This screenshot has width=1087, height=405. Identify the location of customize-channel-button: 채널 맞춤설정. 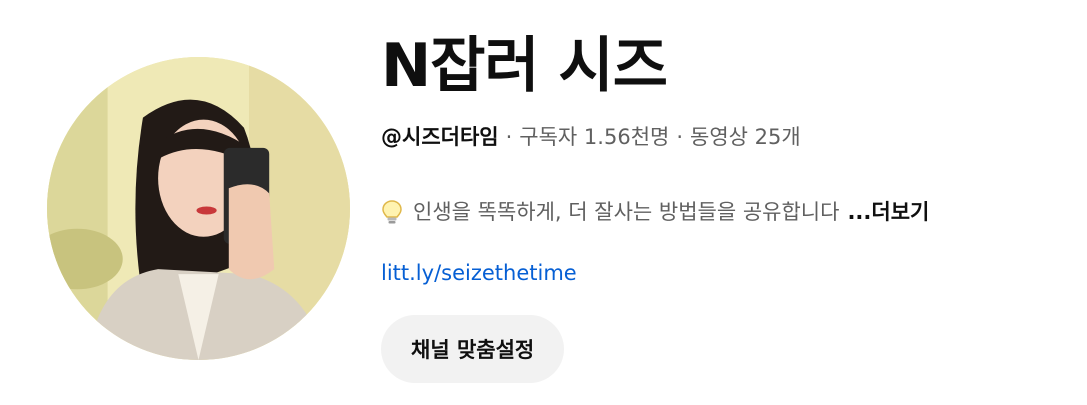
(473, 349).